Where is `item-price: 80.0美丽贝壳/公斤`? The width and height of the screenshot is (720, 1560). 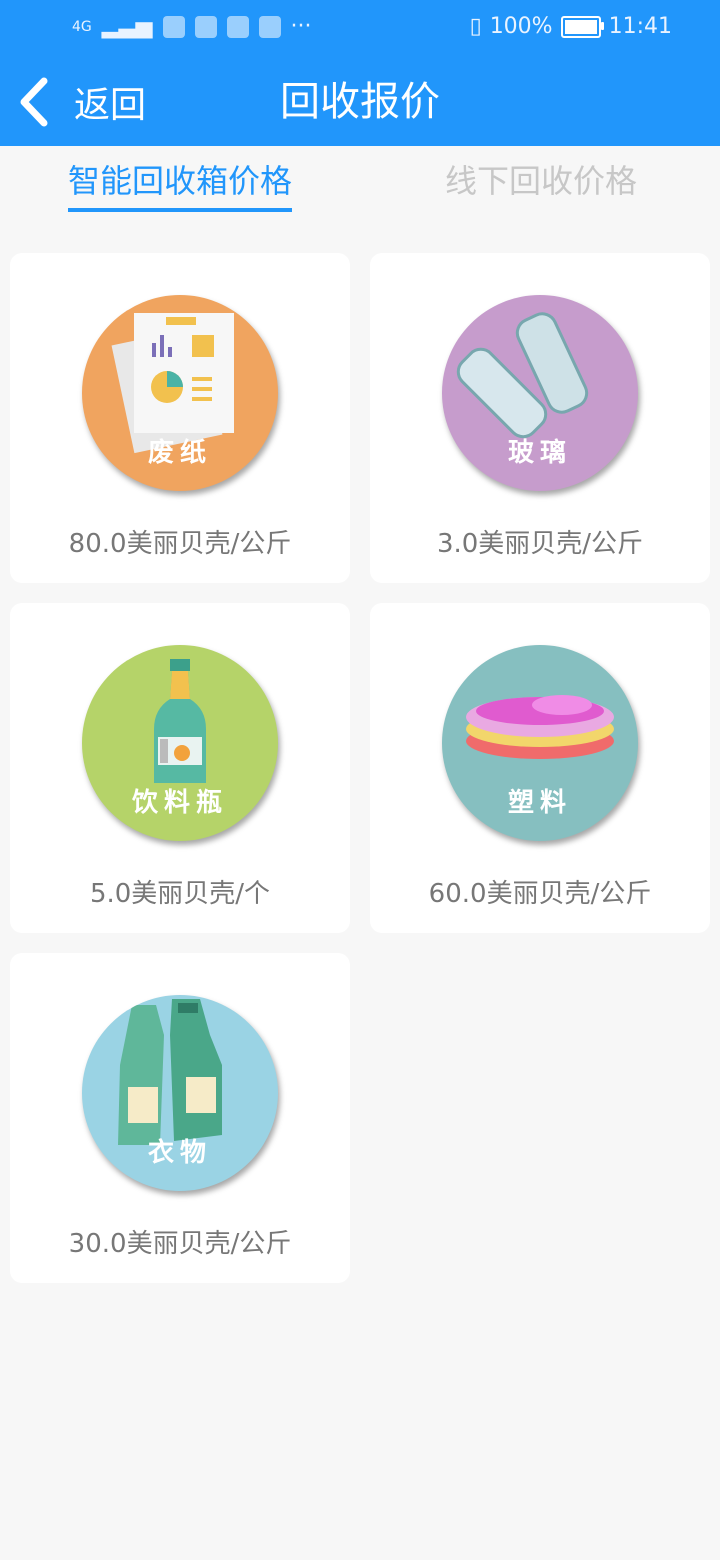
item-price: 80.0美丽贝壳/公斤 is located at coordinates (180, 544).